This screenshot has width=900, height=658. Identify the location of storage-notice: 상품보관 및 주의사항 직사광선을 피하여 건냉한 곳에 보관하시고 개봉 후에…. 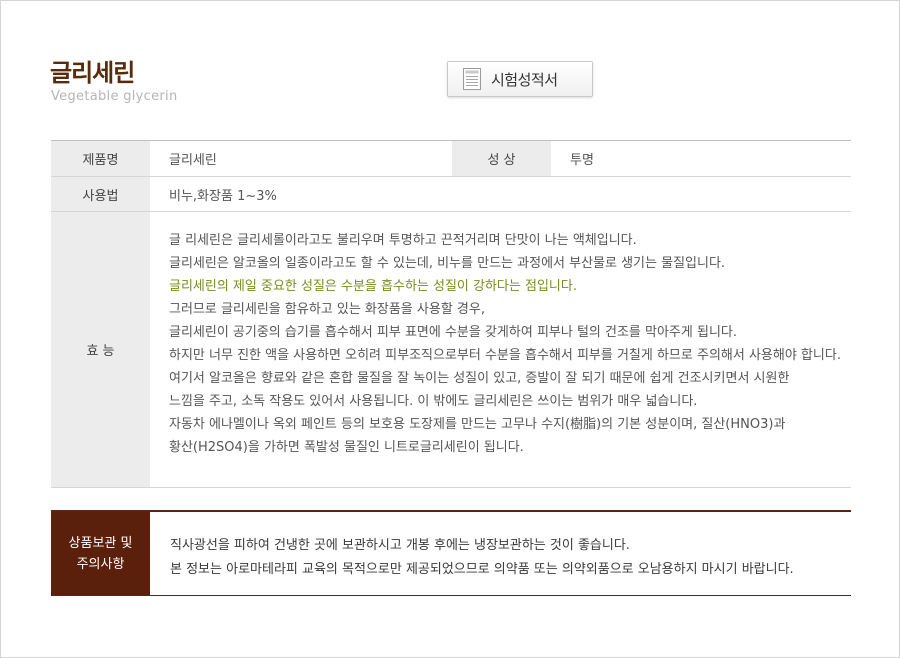
(451, 553).